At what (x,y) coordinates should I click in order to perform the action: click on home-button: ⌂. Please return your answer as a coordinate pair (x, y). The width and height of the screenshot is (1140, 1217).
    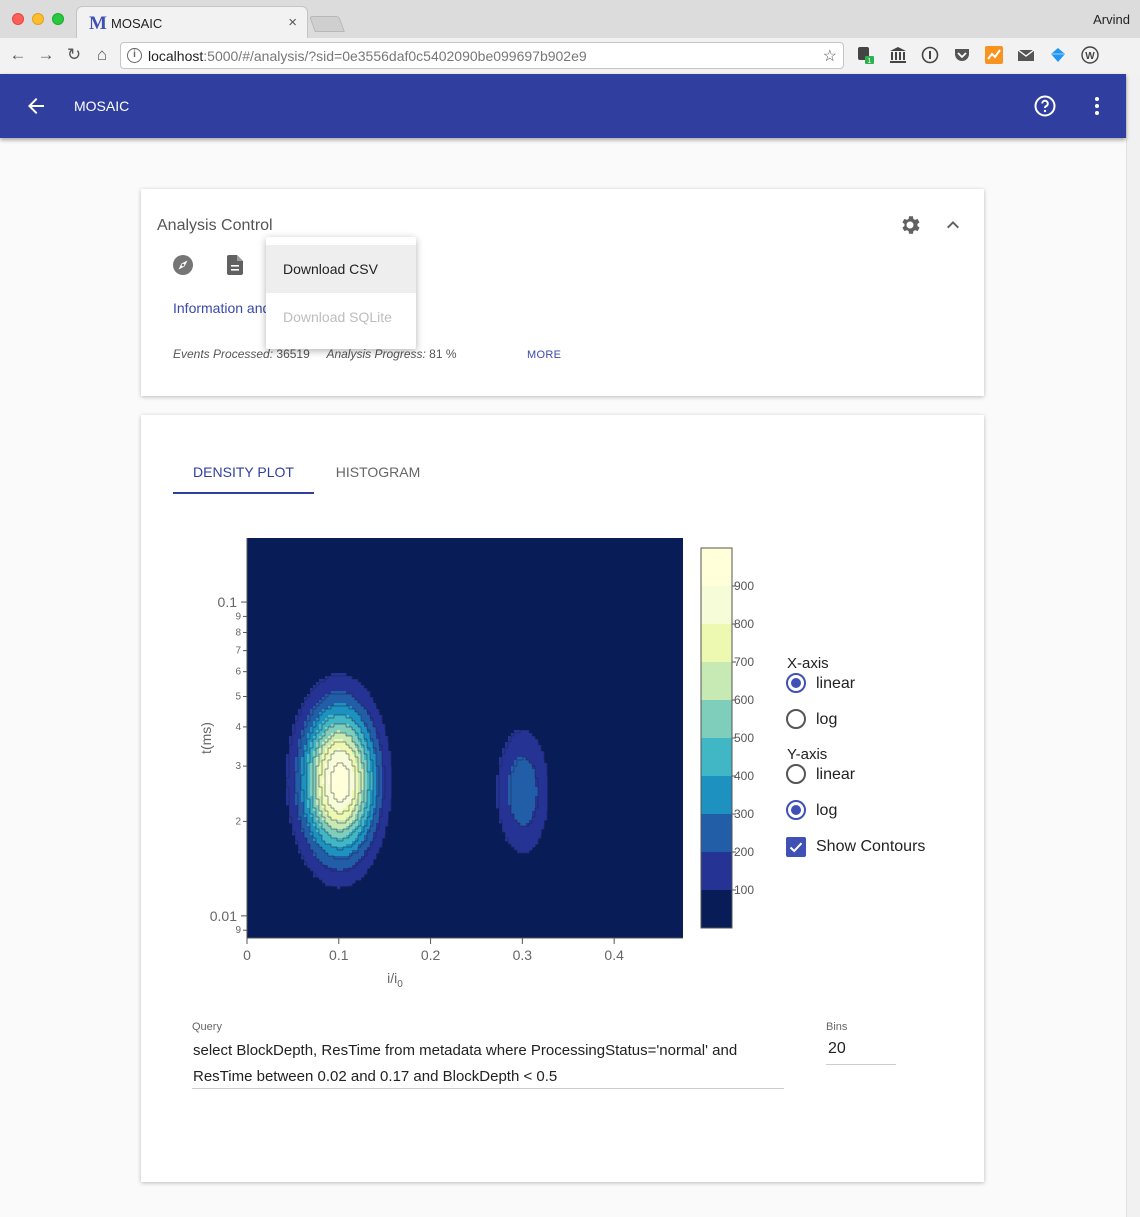
    Looking at the image, I should click on (102, 55).